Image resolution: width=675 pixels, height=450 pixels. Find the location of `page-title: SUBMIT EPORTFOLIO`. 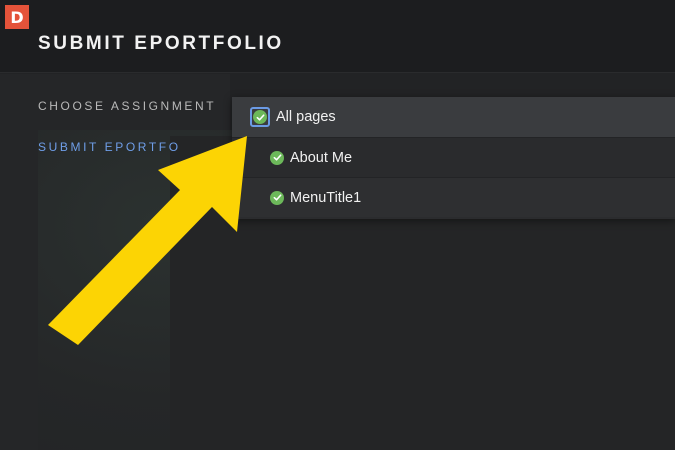

page-title: SUBMIT EPORTFOLIO is located at coordinates (161, 43).